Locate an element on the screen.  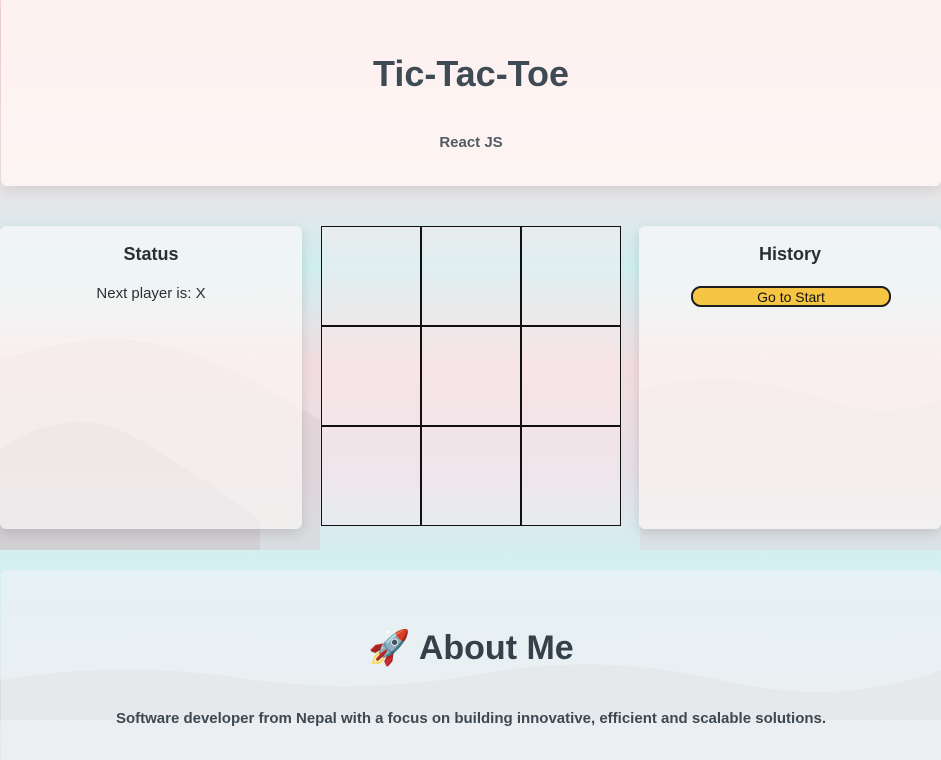
about-title: 🚀 About Me is located at coordinates (471, 648).